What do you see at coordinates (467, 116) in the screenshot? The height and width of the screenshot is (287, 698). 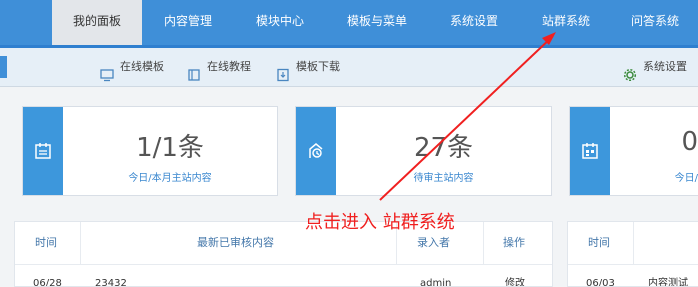 I see `annotation-arrow` at bounding box center [467, 116].